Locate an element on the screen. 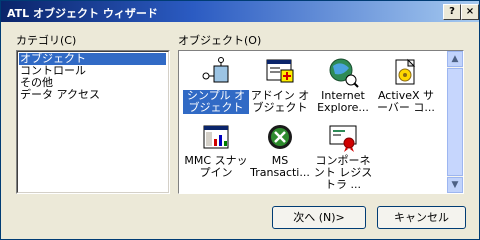 The width and height of the screenshot is (480, 240). mmc-snapin-icon is located at coordinates (216, 137).